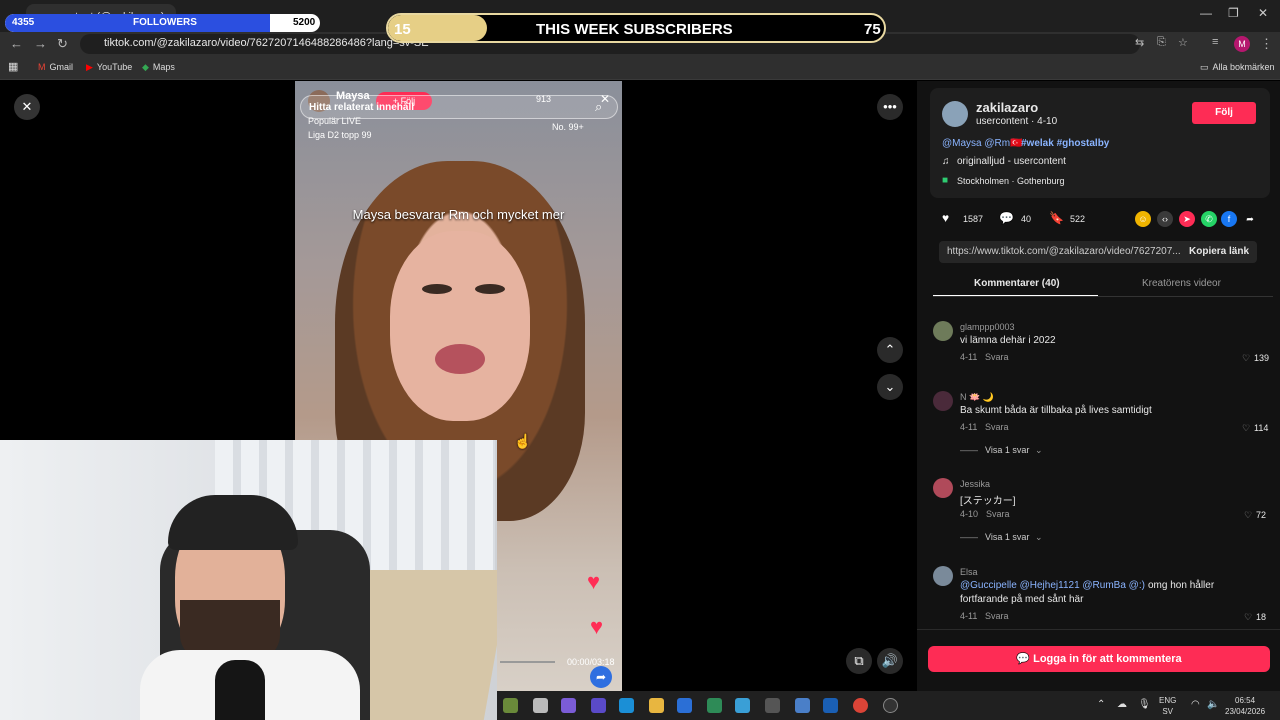  Describe the element at coordinates (16, 43) in the screenshot. I see `back-icon: ←` at that location.